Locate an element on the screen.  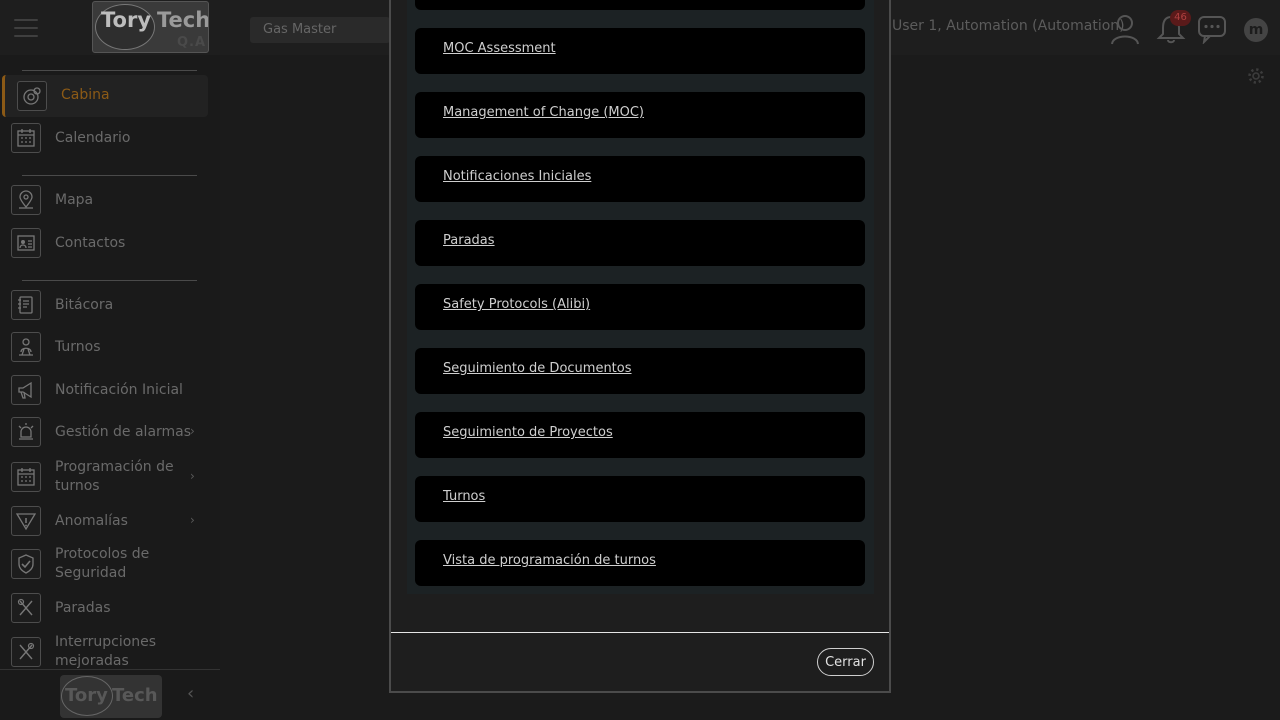
contact-card-icon is located at coordinates (26, 243).